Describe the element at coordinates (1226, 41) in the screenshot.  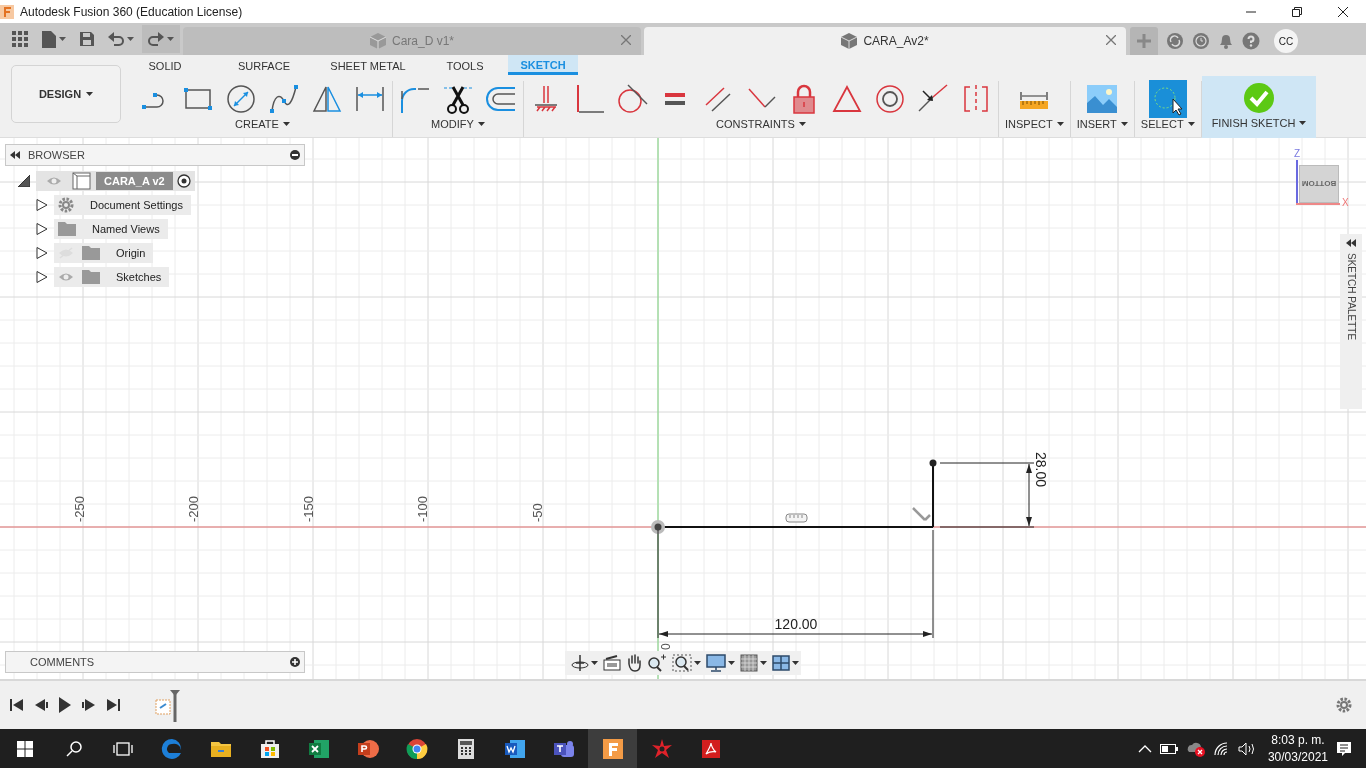
I see `bell-icon` at that location.